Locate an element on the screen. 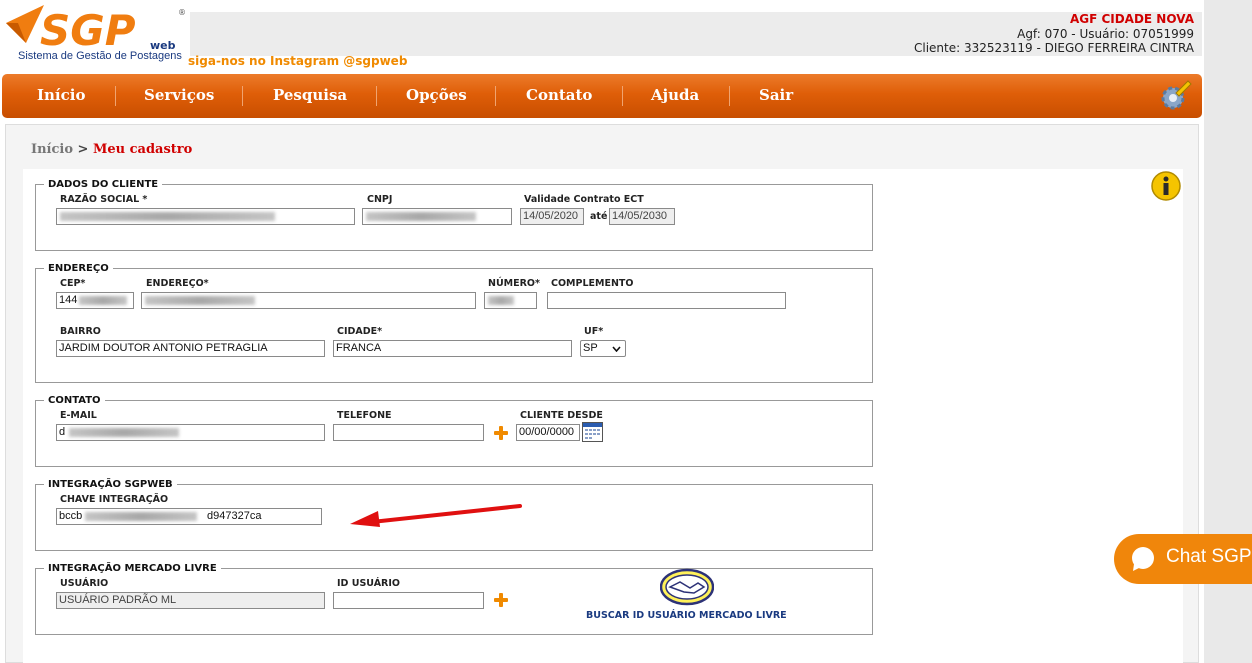 This screenshot has height=663, width=1252. section-title: DADOS DO CLIENTE is located at coordinates (103, 184).